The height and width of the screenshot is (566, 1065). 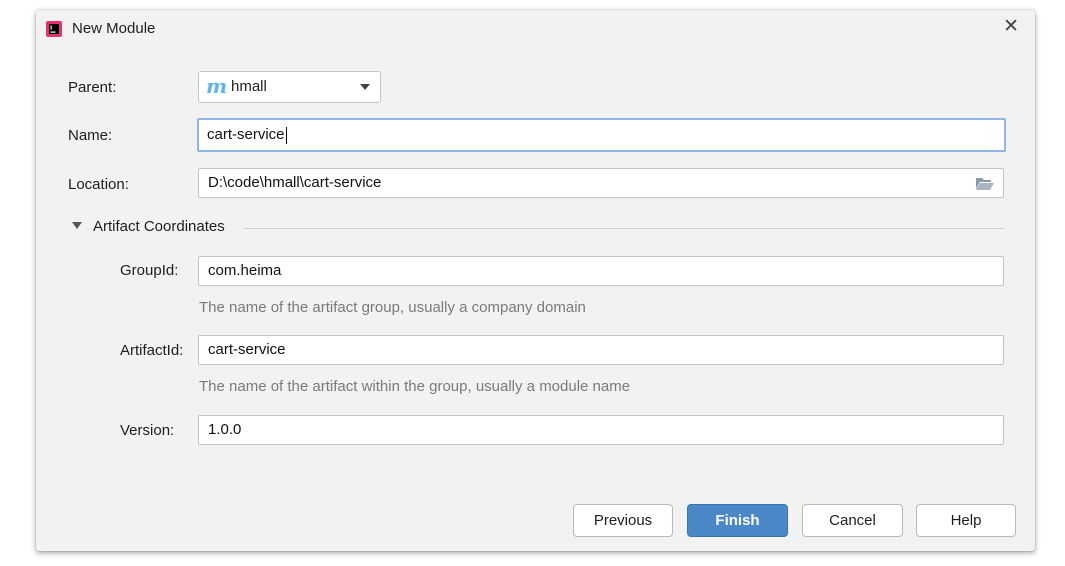 What do you see at coordinates (92, 87) in the screenshot?
I see `parent-label: Parent:` at bounding box center [92, 87].